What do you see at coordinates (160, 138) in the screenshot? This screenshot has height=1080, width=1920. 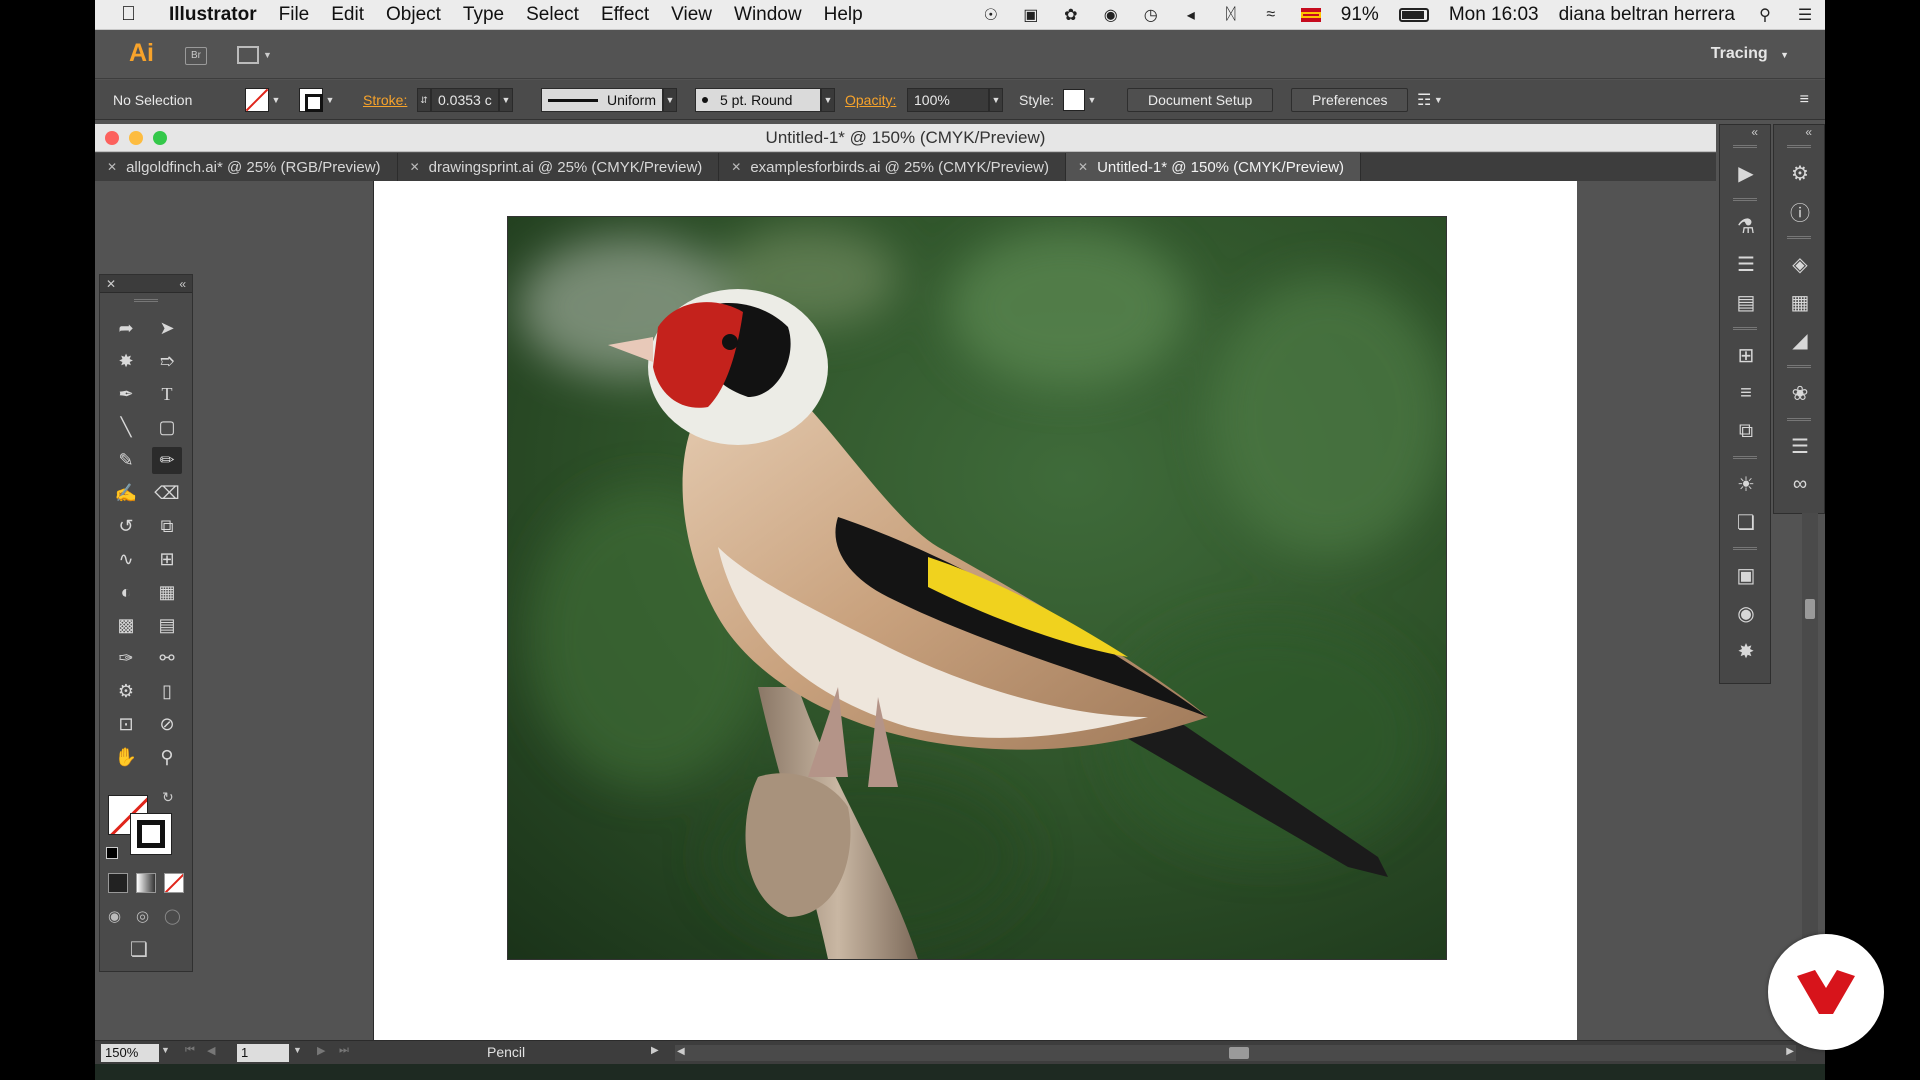 I see `zoom-window-button` at bounding box center [160, 138].